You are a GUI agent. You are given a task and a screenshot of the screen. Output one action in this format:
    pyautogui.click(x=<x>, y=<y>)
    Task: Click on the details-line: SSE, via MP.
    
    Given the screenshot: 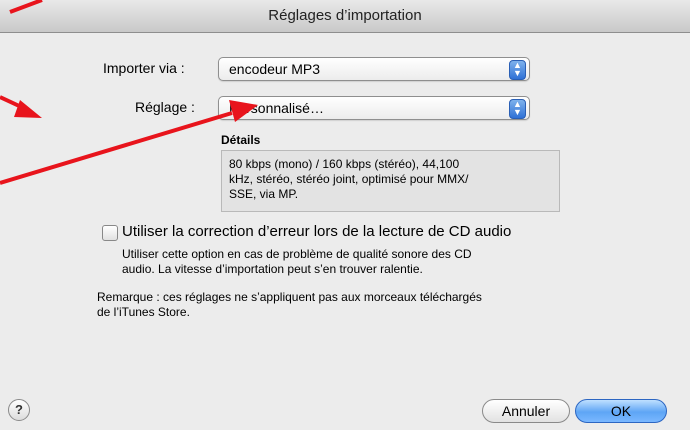 What is the action you would take?
    pyautogui.click(x=264, y=194)
    